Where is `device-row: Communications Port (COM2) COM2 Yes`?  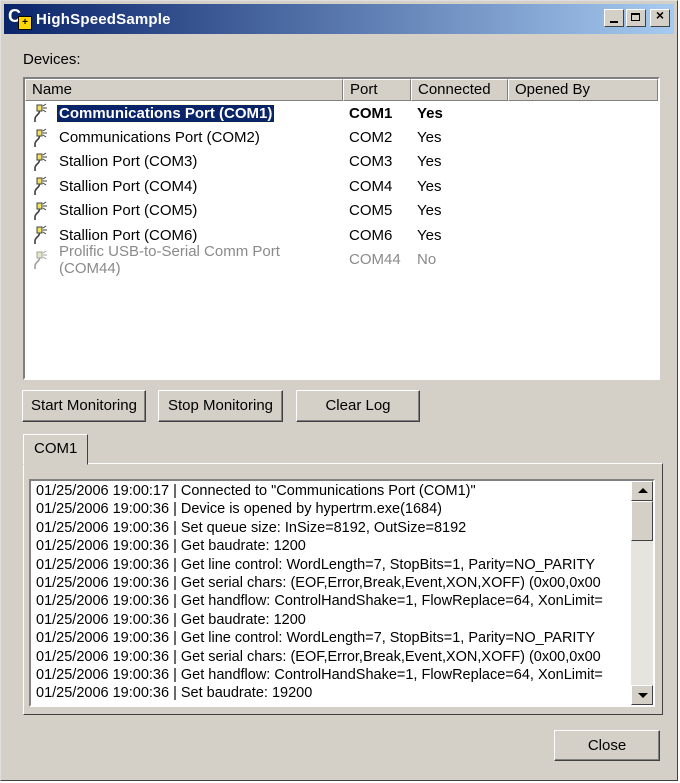
device-row: Communications Port (COM2) COM2 Yes is located at coordinates (341, 137).